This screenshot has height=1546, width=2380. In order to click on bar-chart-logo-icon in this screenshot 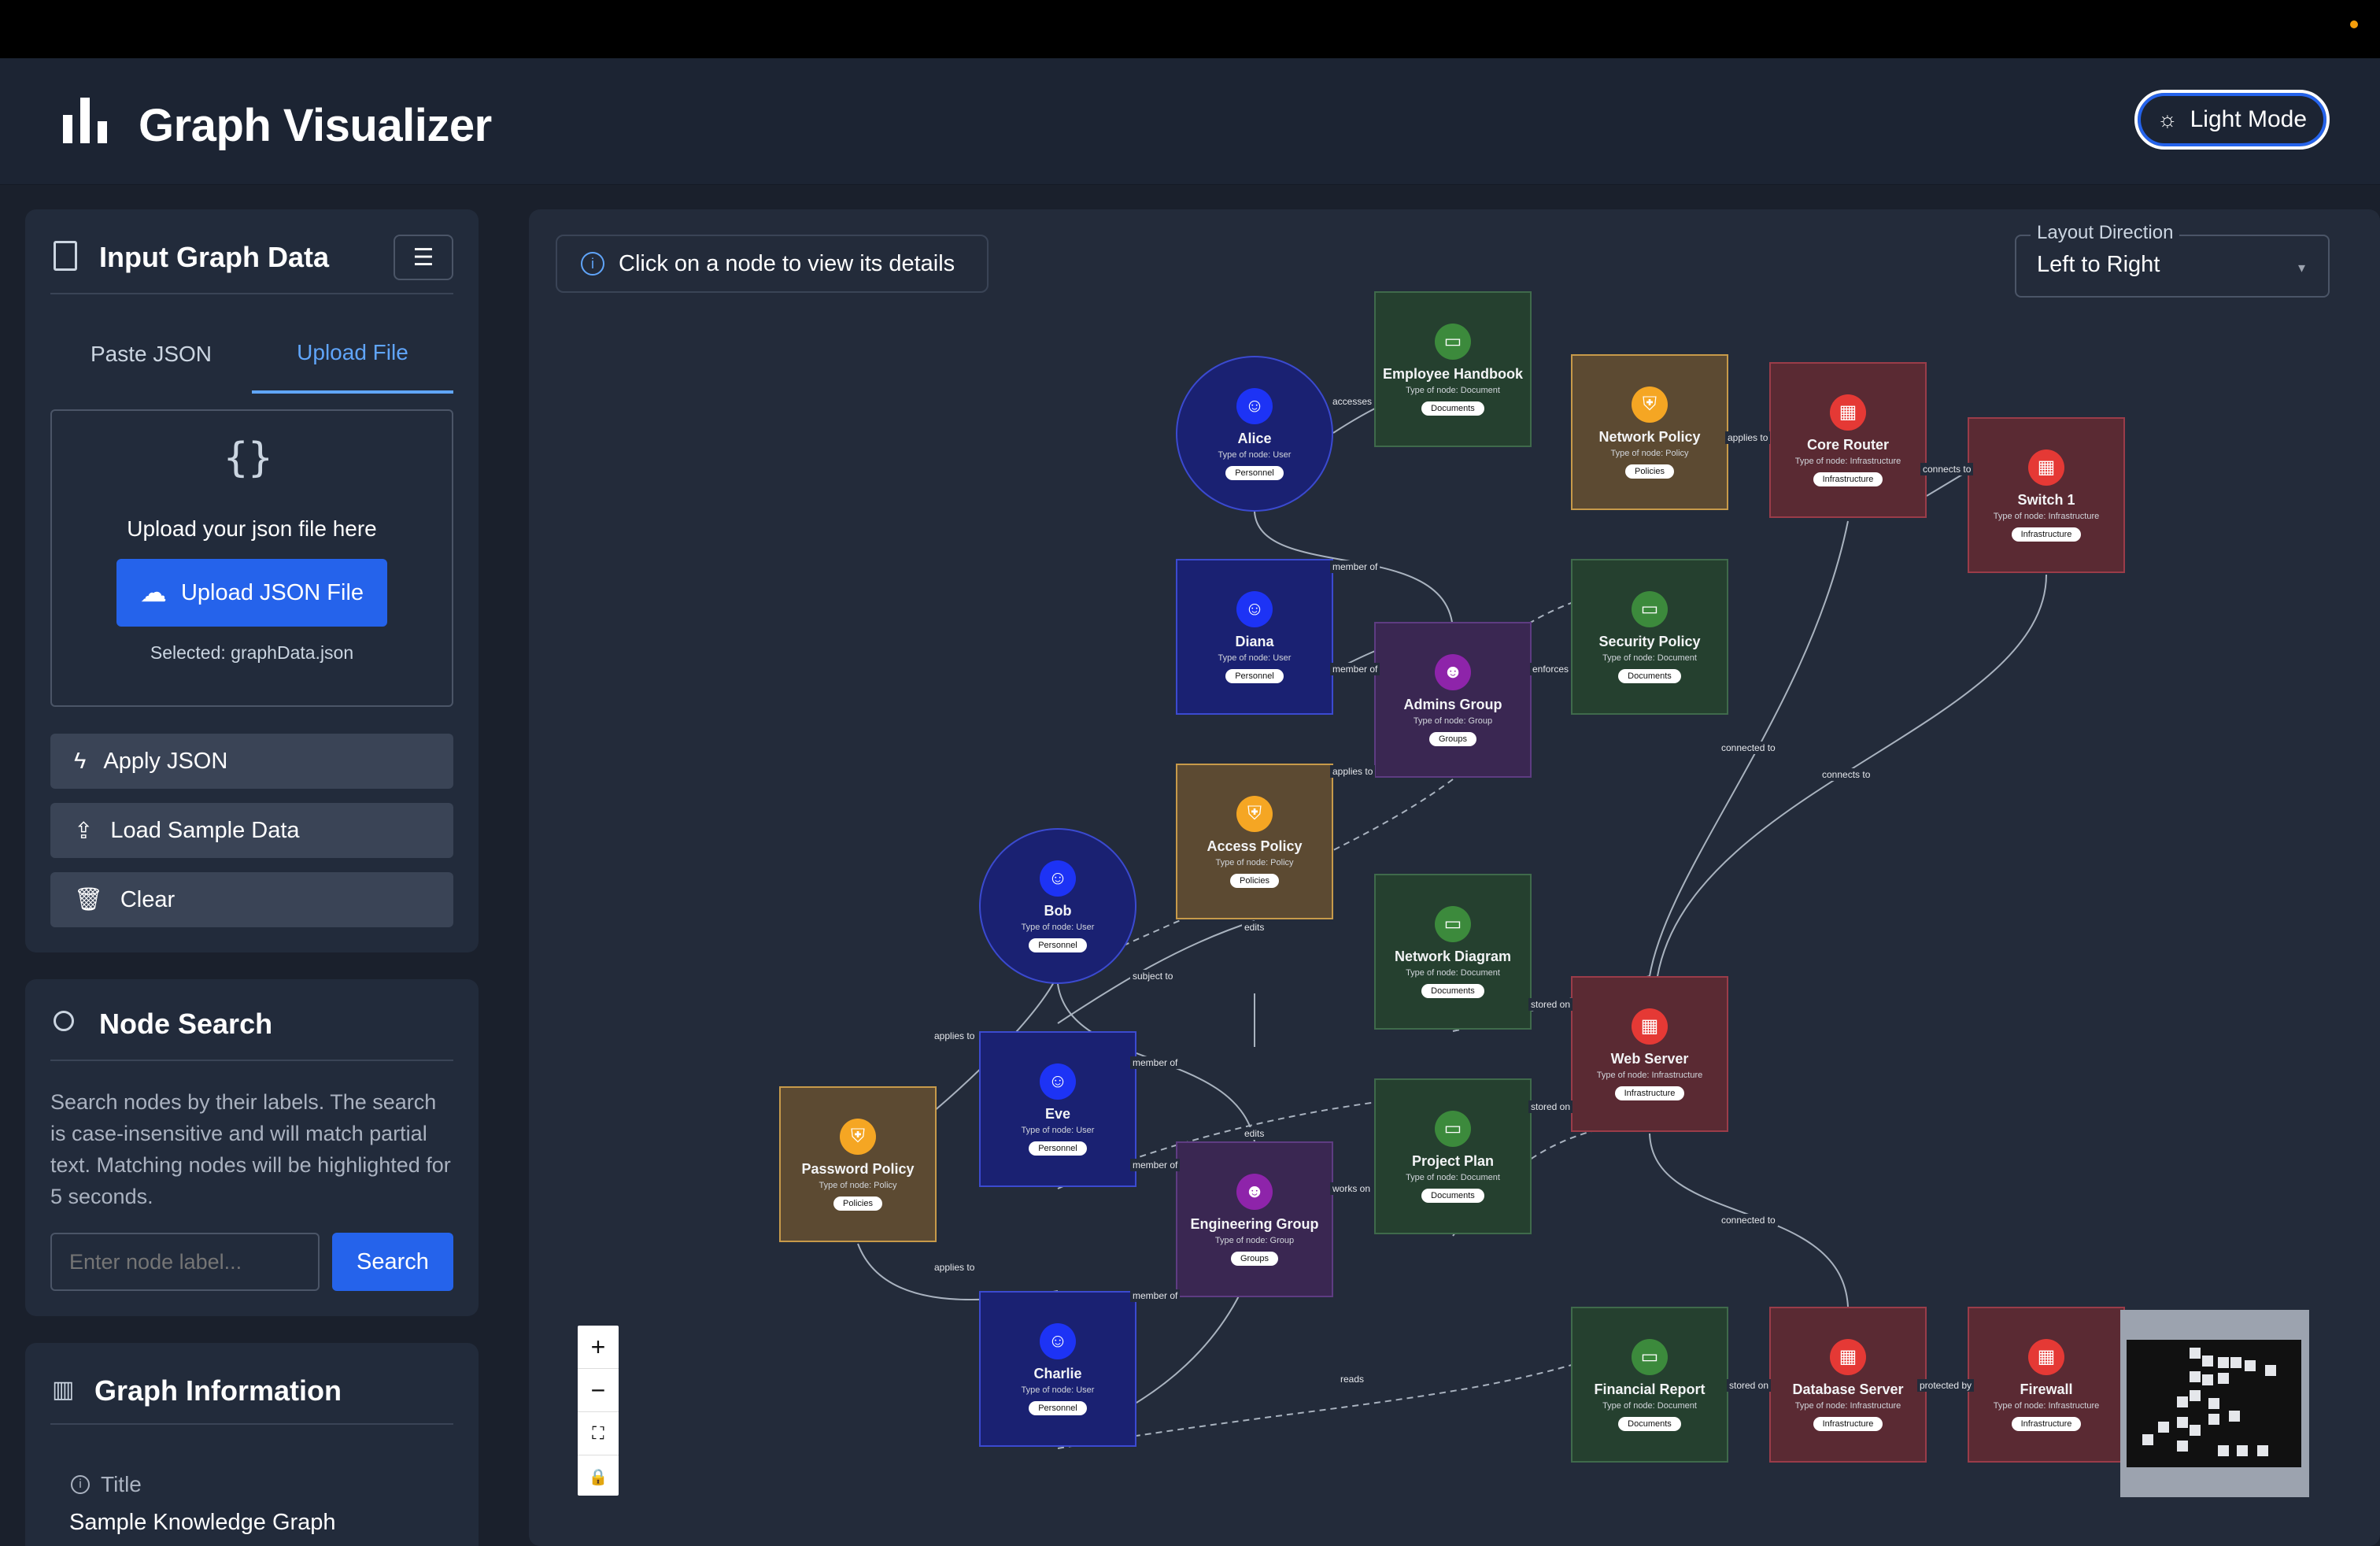, I will do `click(85, 120)`.